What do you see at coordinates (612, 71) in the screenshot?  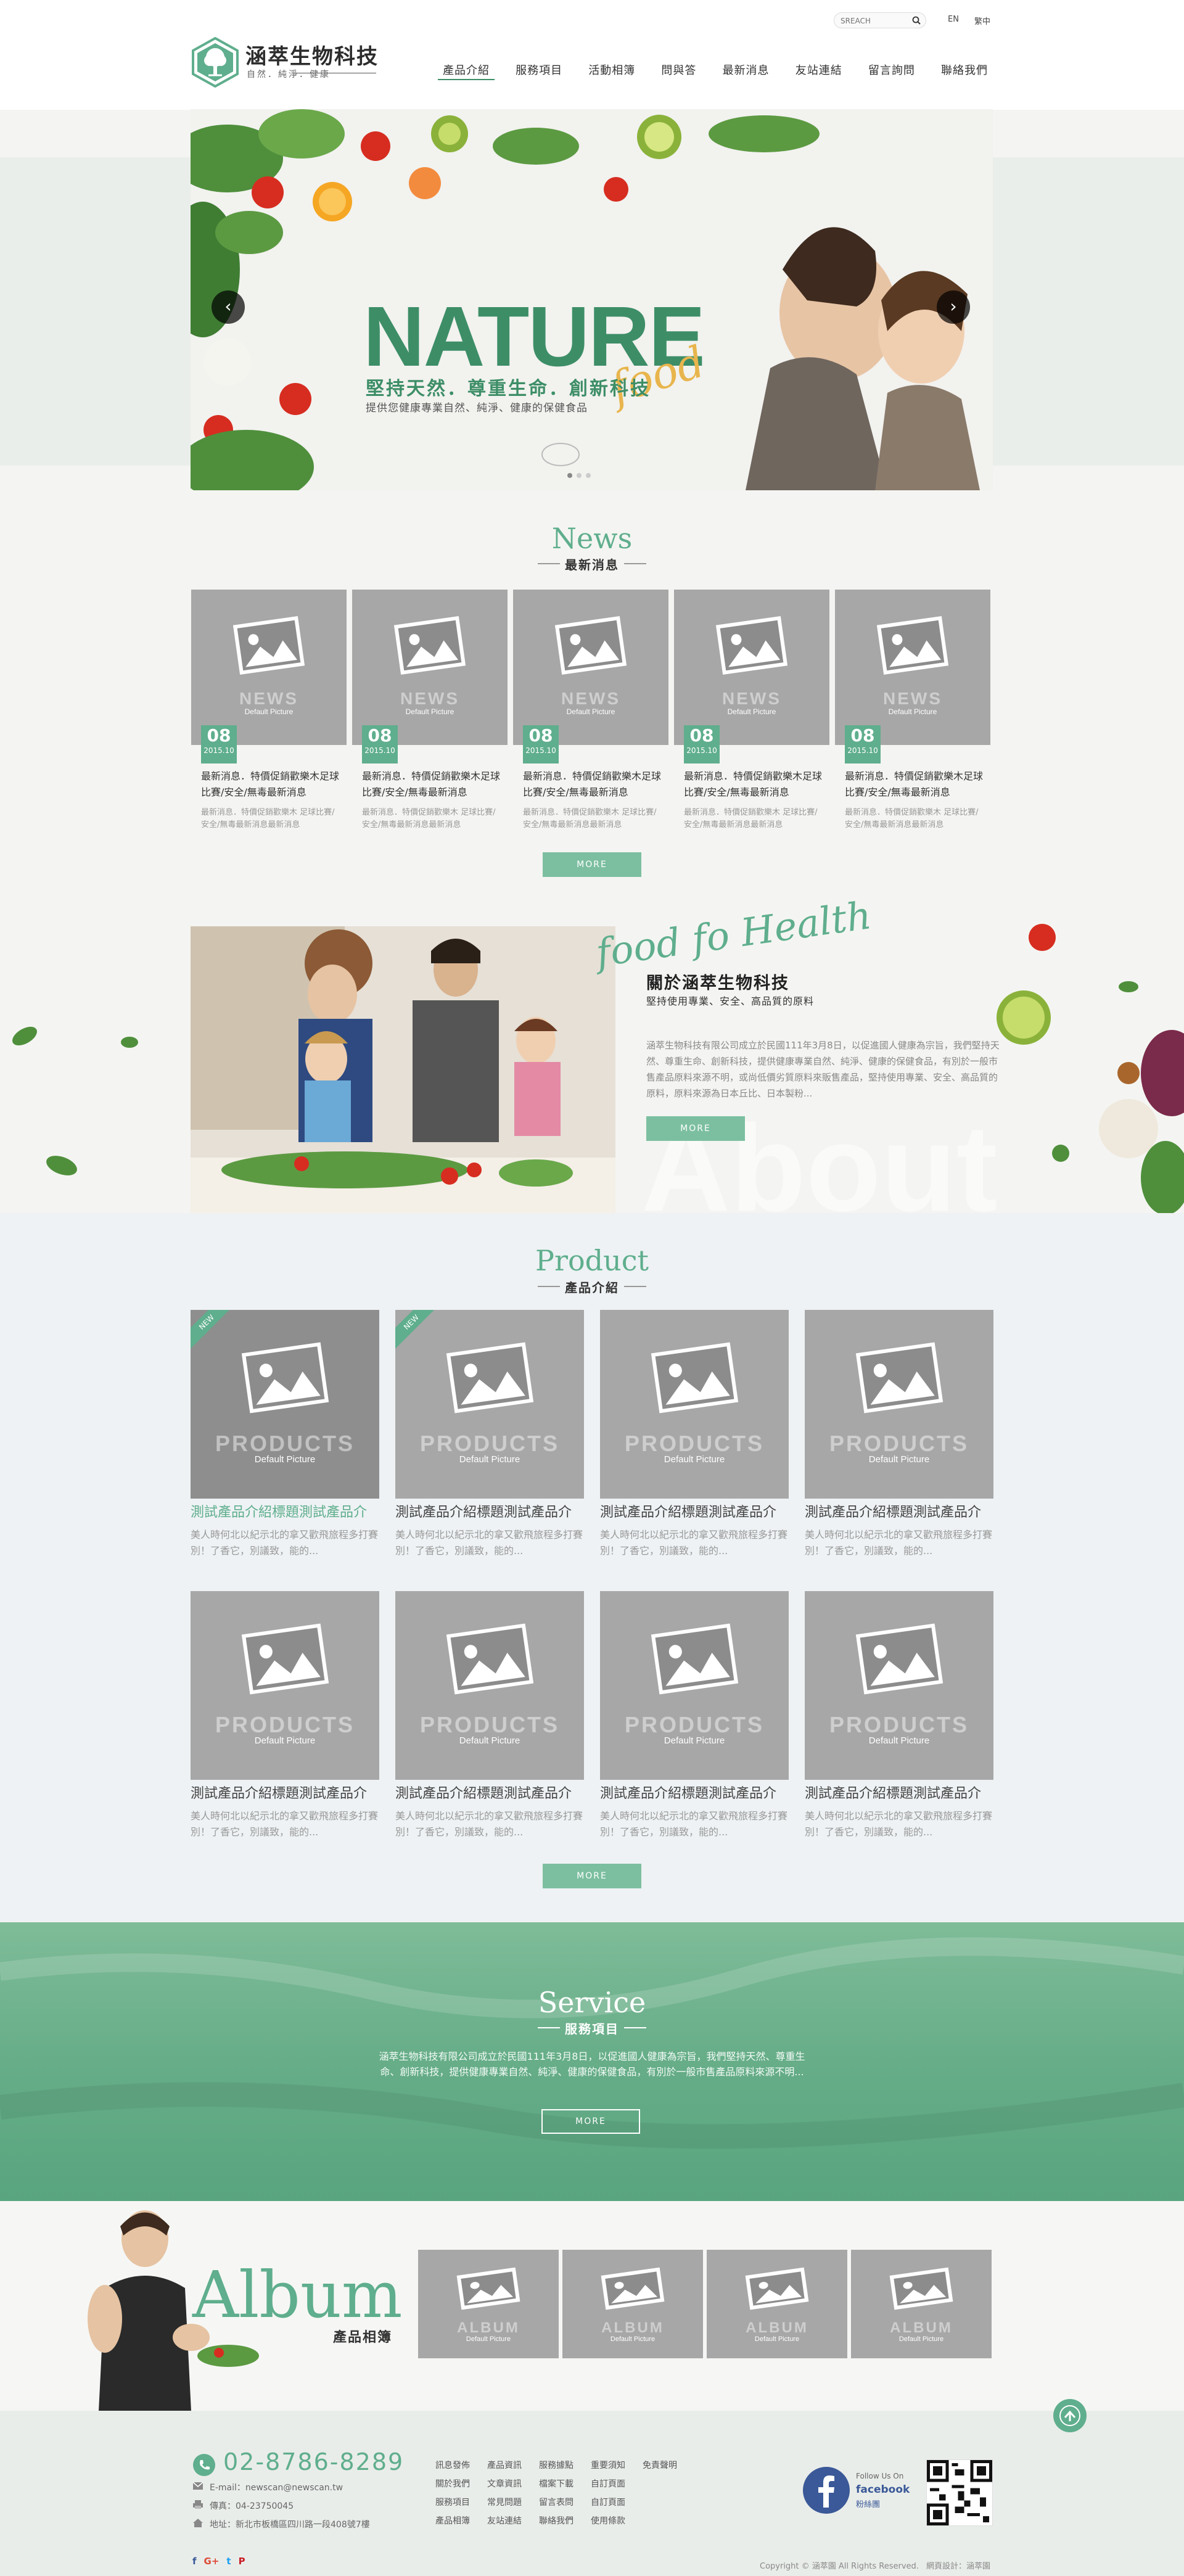 I see `nav-item-album: 活動相簿` at bounding box center [612, 71].